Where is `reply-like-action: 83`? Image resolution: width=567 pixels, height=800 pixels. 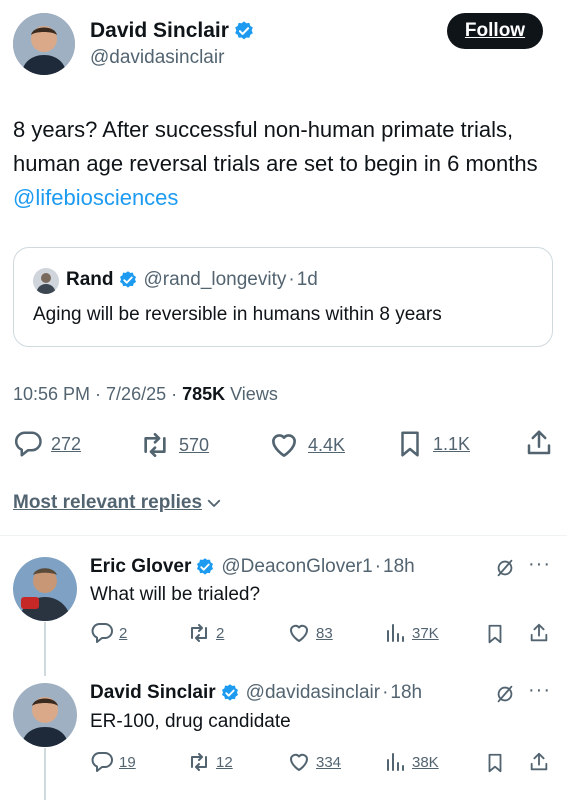 reply-like-action: 83 is located at coordinates (310, 633).